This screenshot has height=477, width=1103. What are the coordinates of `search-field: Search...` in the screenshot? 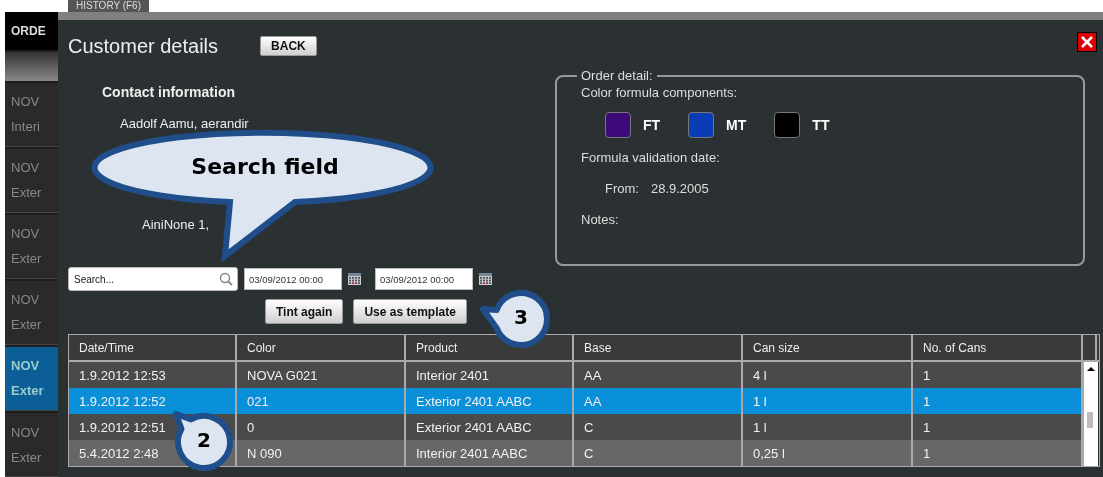 It's located at (153, 279).